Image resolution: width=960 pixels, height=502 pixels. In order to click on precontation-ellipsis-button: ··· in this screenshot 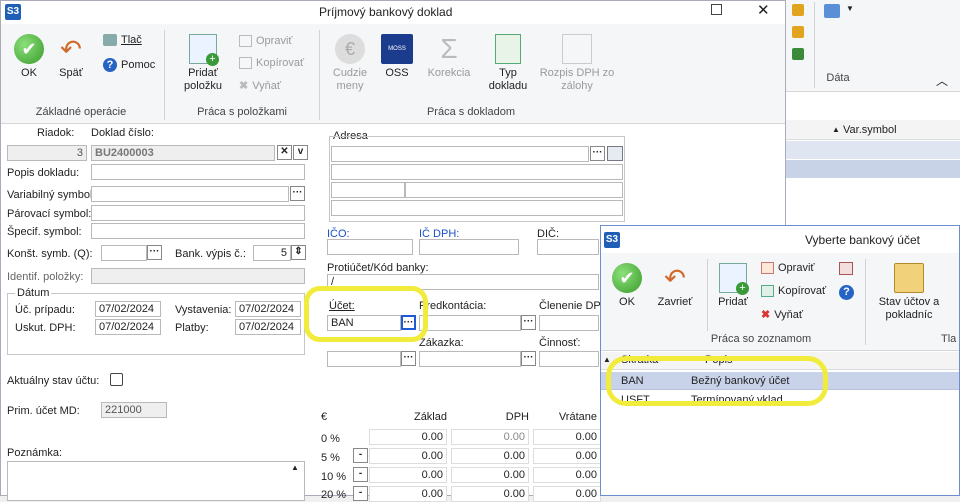, I will do `click(528, 322)`.